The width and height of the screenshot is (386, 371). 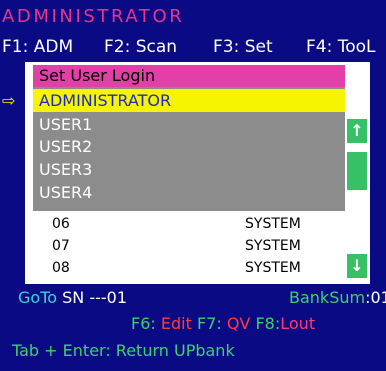 I want to click on sn-label: SN, so click(x=73, y=297).